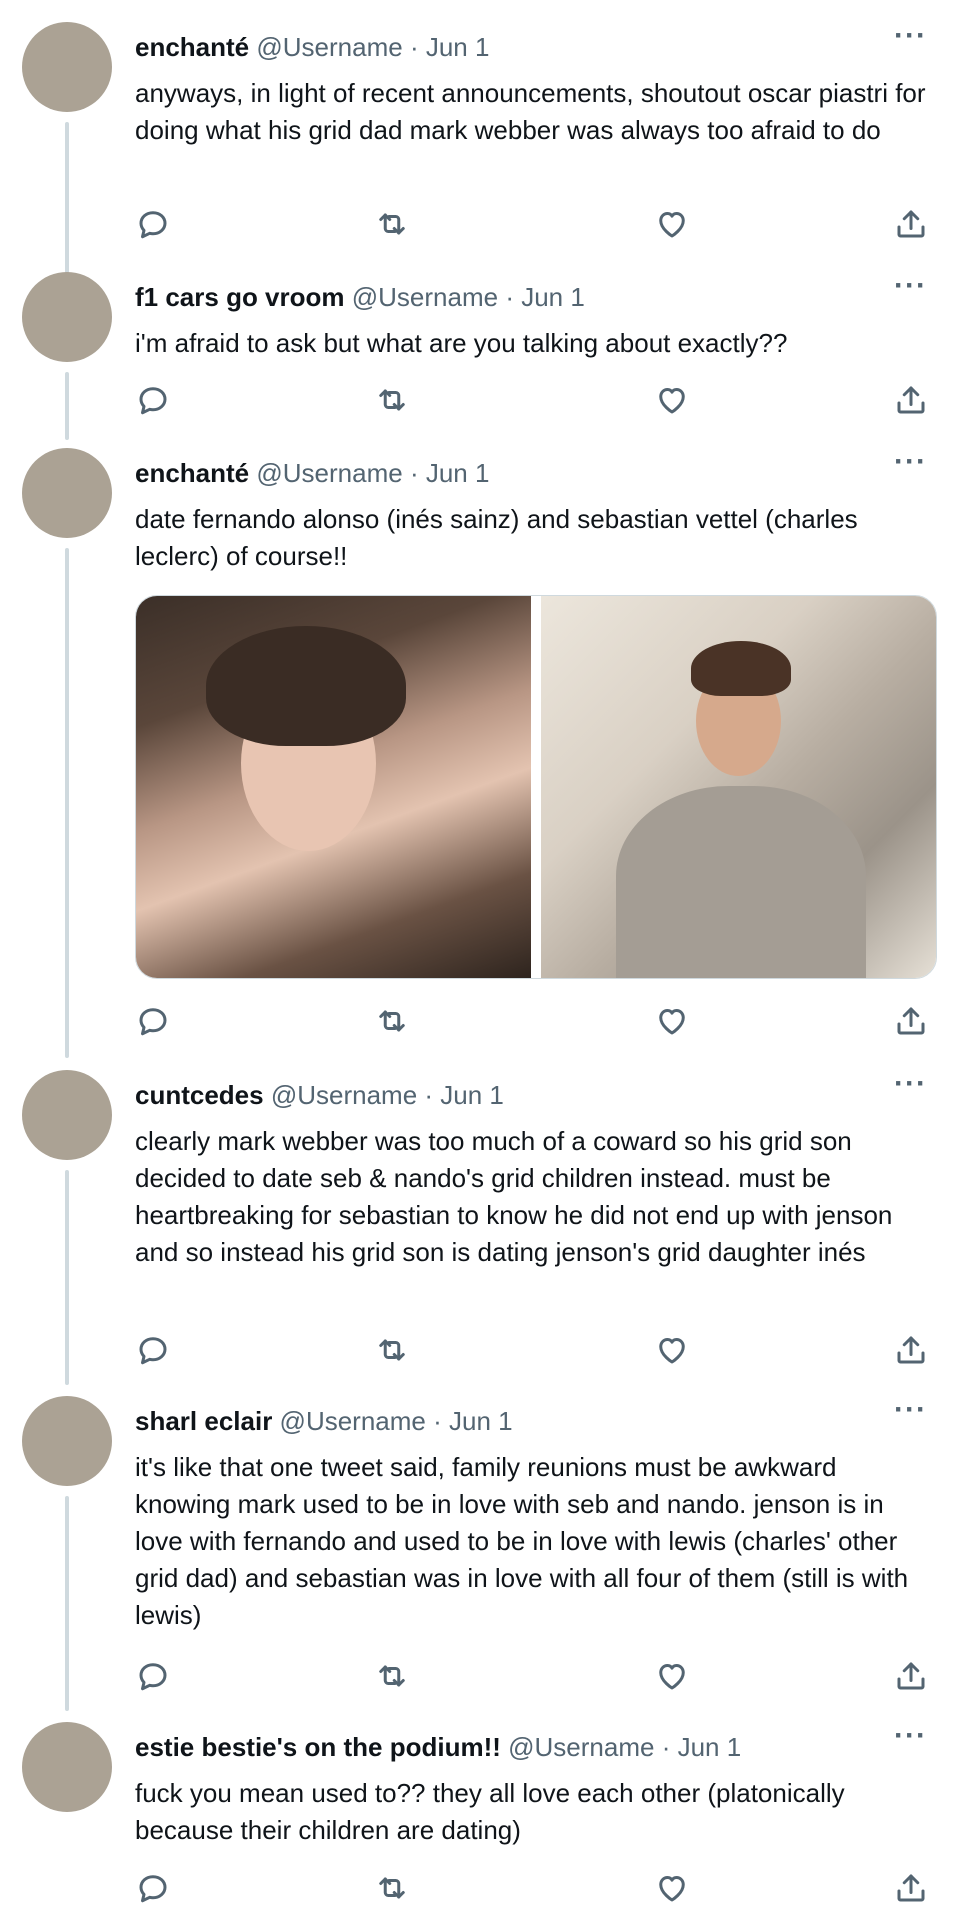 The height and width of the screenshot is (1920, 957). I want to click on display-name: cuntcedes, so click(199, 1095).